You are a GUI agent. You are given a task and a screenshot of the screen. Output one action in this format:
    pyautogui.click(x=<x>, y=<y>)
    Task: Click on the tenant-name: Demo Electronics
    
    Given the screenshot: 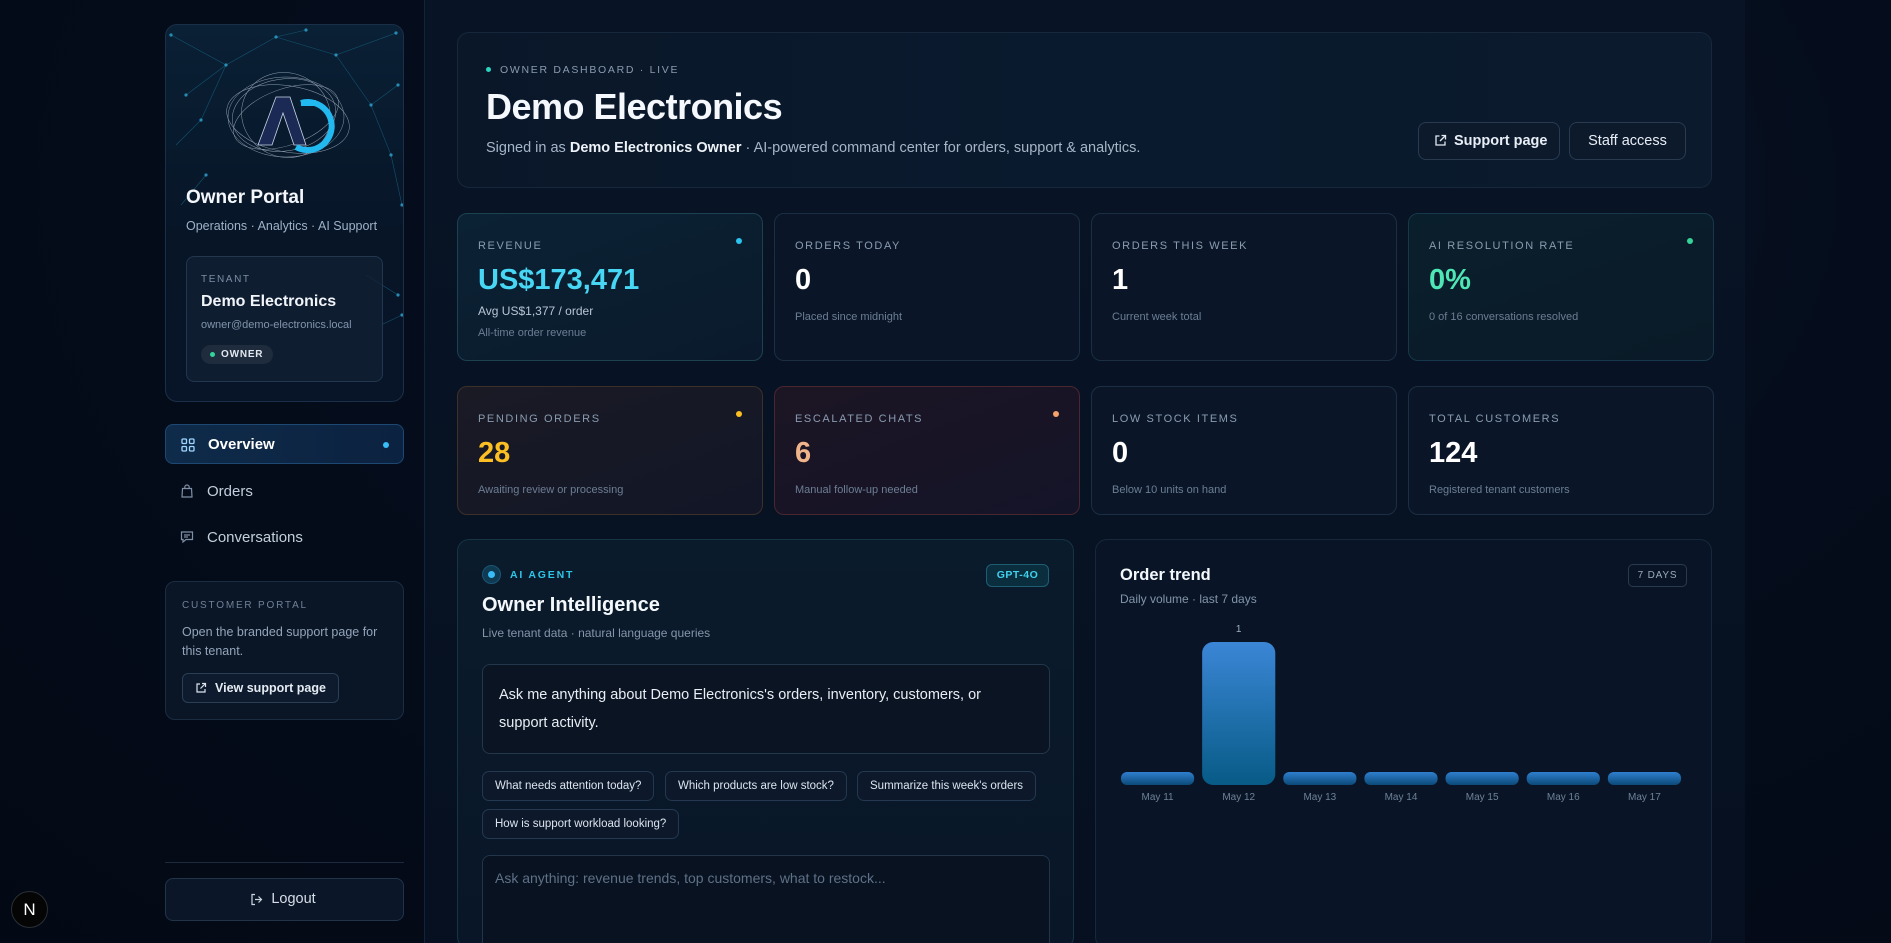 What is the action you would take?
    pyautogui.click(x=269, y=301)
    